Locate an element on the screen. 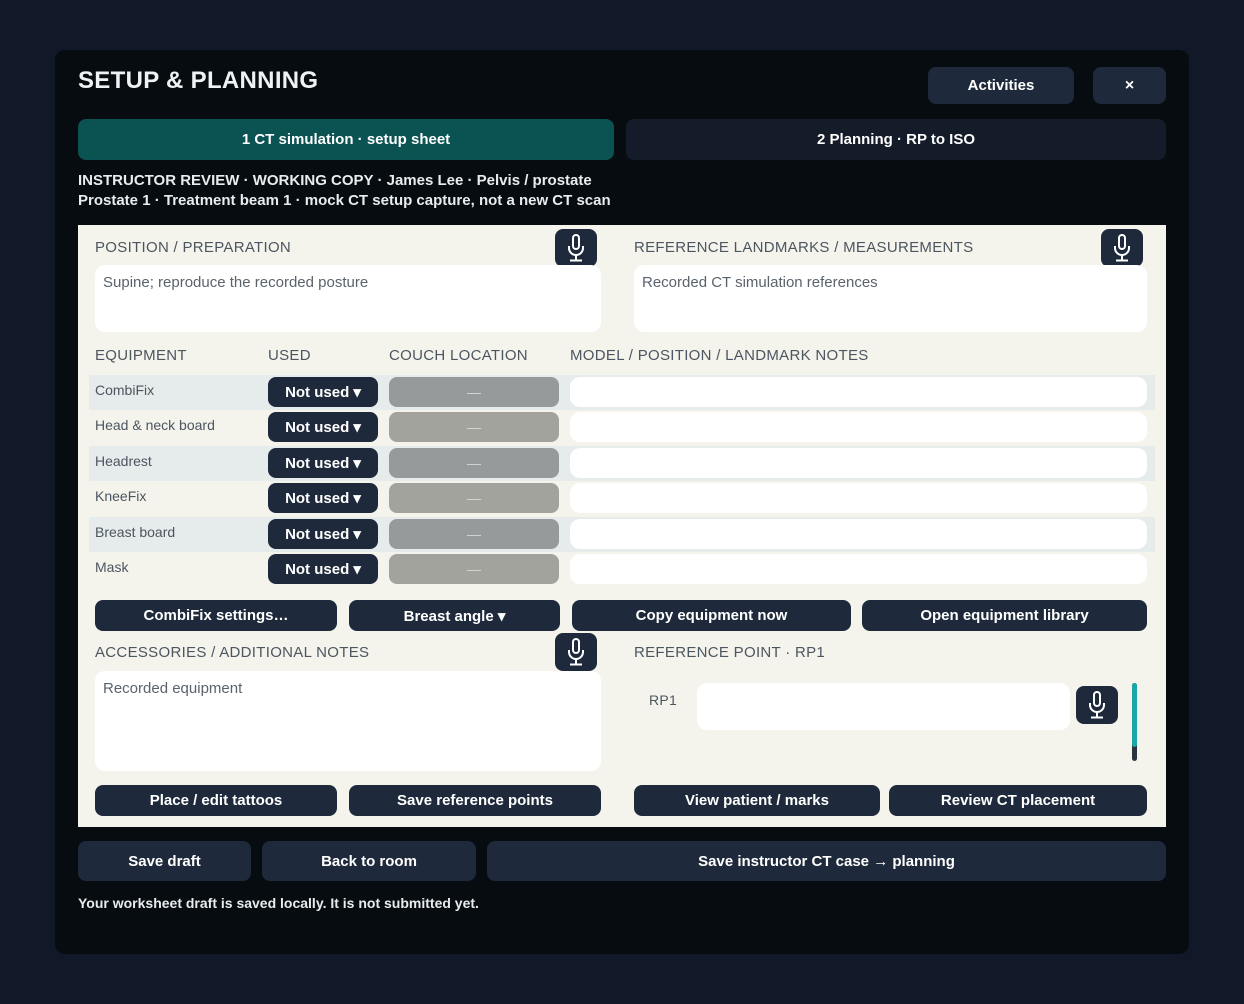  equipment-name: Head & neck board is located at coordinates (155, 425).